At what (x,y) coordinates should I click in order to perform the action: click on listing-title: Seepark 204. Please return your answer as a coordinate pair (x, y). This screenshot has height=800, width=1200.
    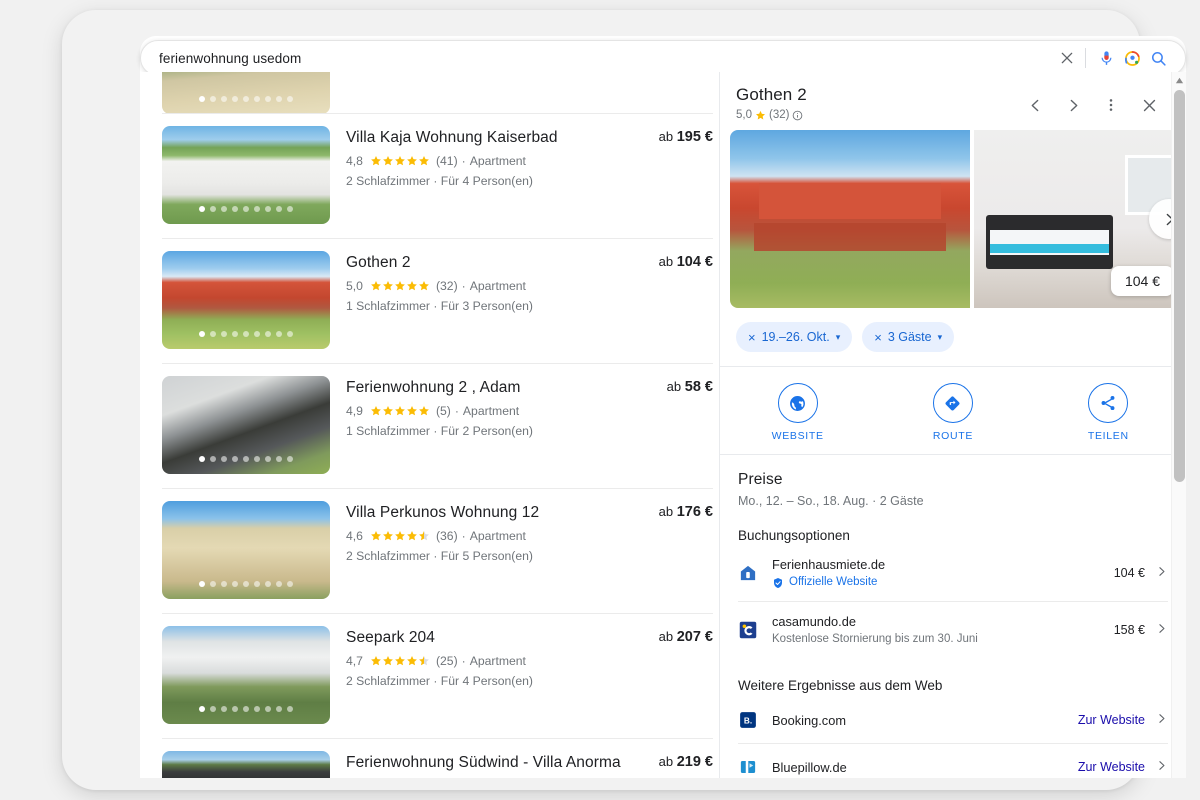
    Looking at the image, I should click on (496, 638).